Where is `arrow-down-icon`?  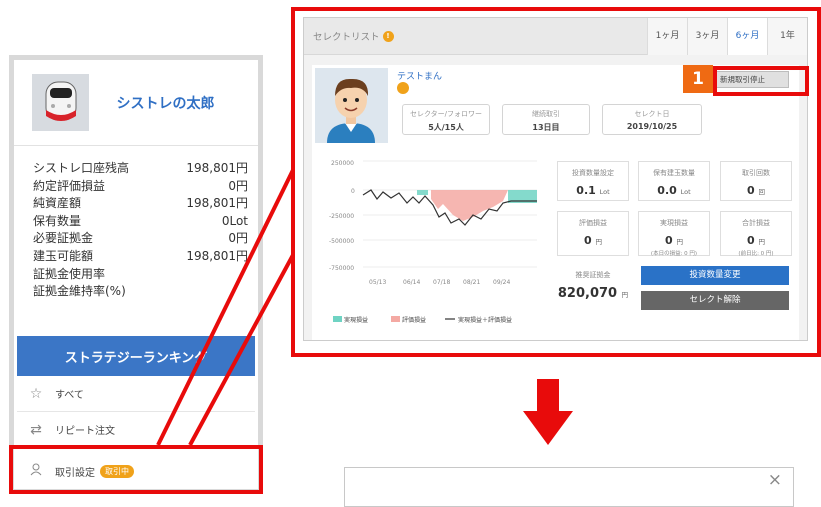
arrow-down-icon is located at coordinates (548, 412).